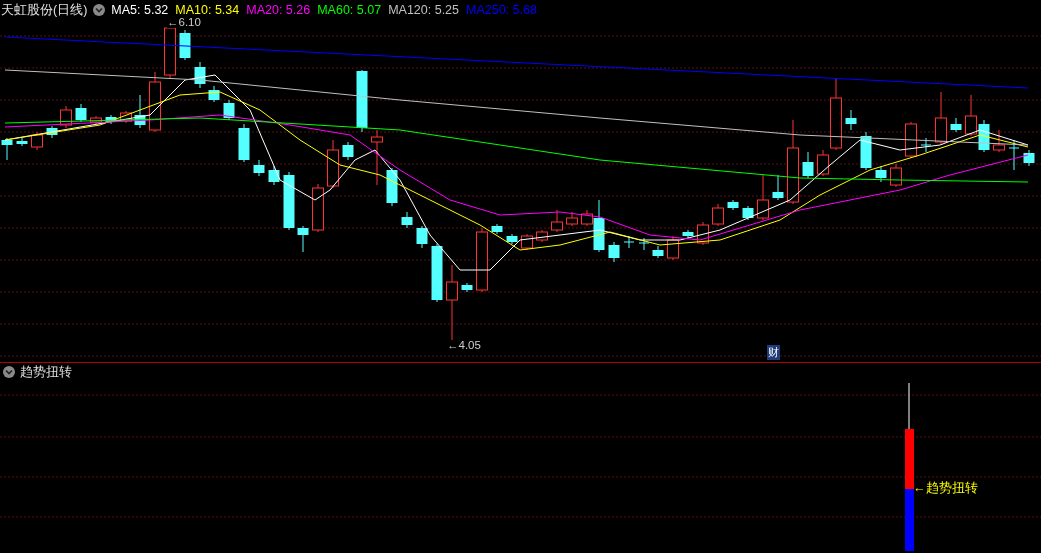 The height and width of the screenshot is (553, 1041). What do you see at coordinates (773, 352) in the screenshot?
I see `event-marker: 财` at bounding box center [773, 352].